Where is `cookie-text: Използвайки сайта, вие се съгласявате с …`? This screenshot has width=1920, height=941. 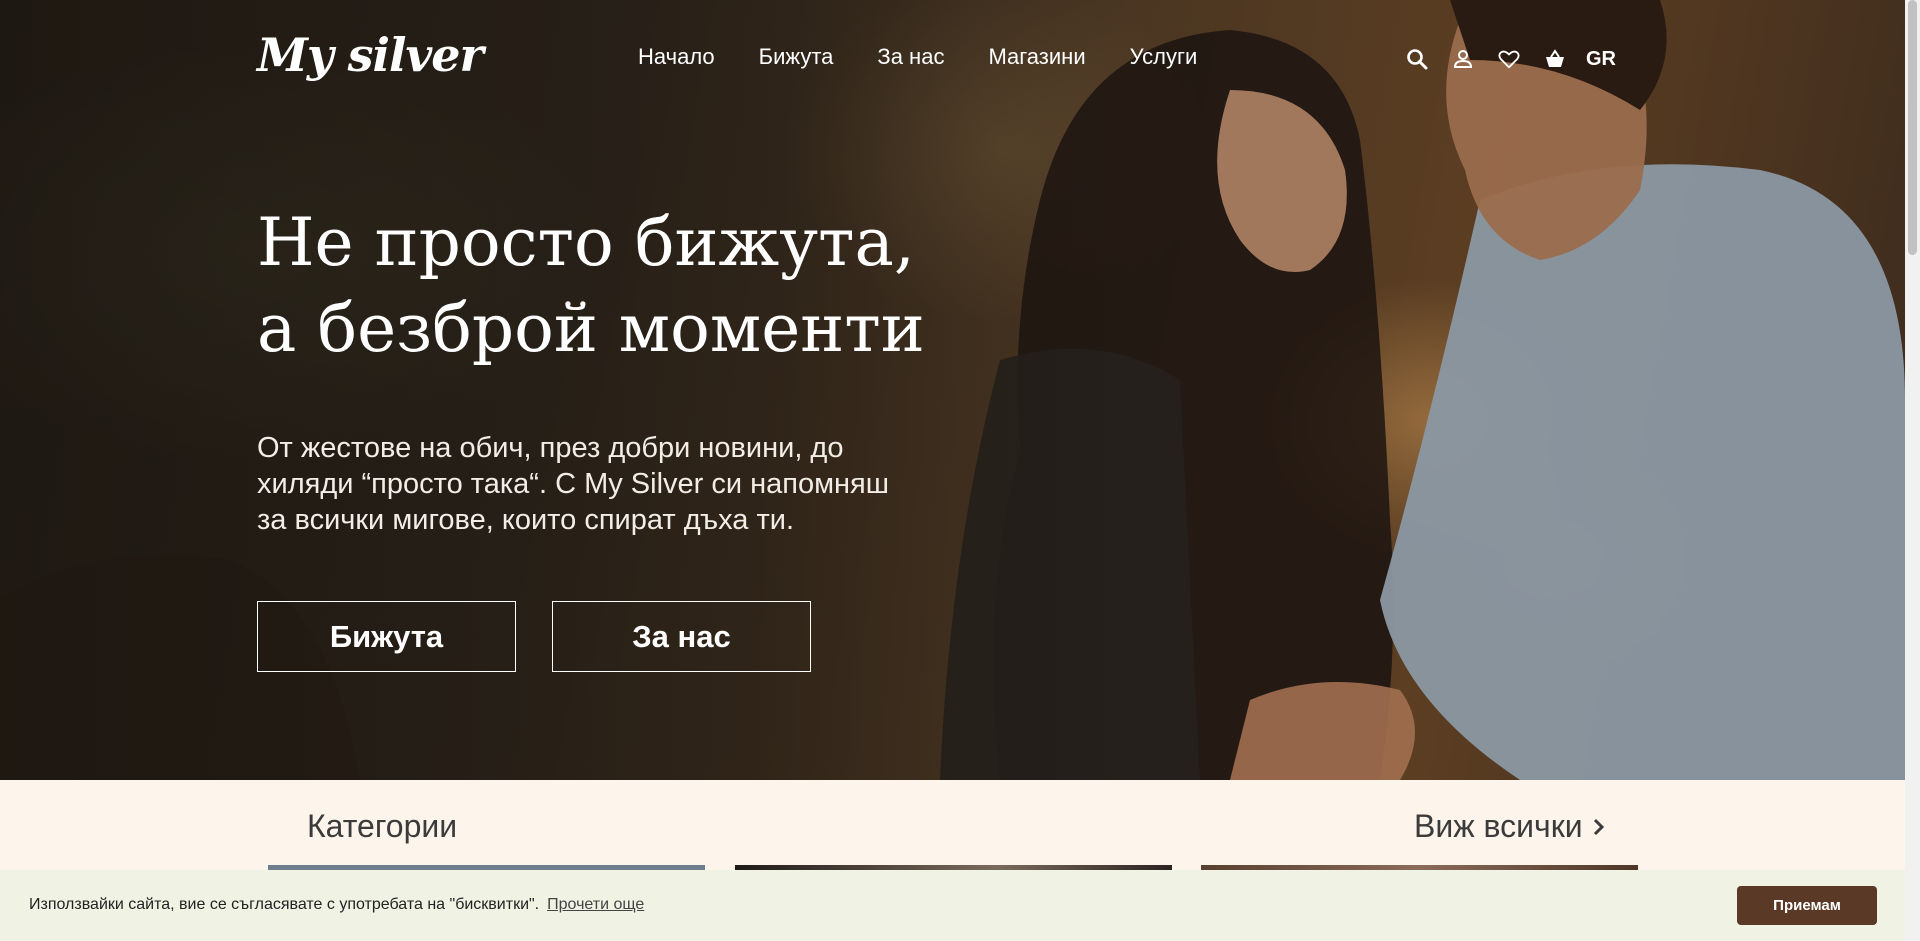
cookie-text: Използвайки сайта, вие се съгласявате с … is located at coordinates (284, 904).